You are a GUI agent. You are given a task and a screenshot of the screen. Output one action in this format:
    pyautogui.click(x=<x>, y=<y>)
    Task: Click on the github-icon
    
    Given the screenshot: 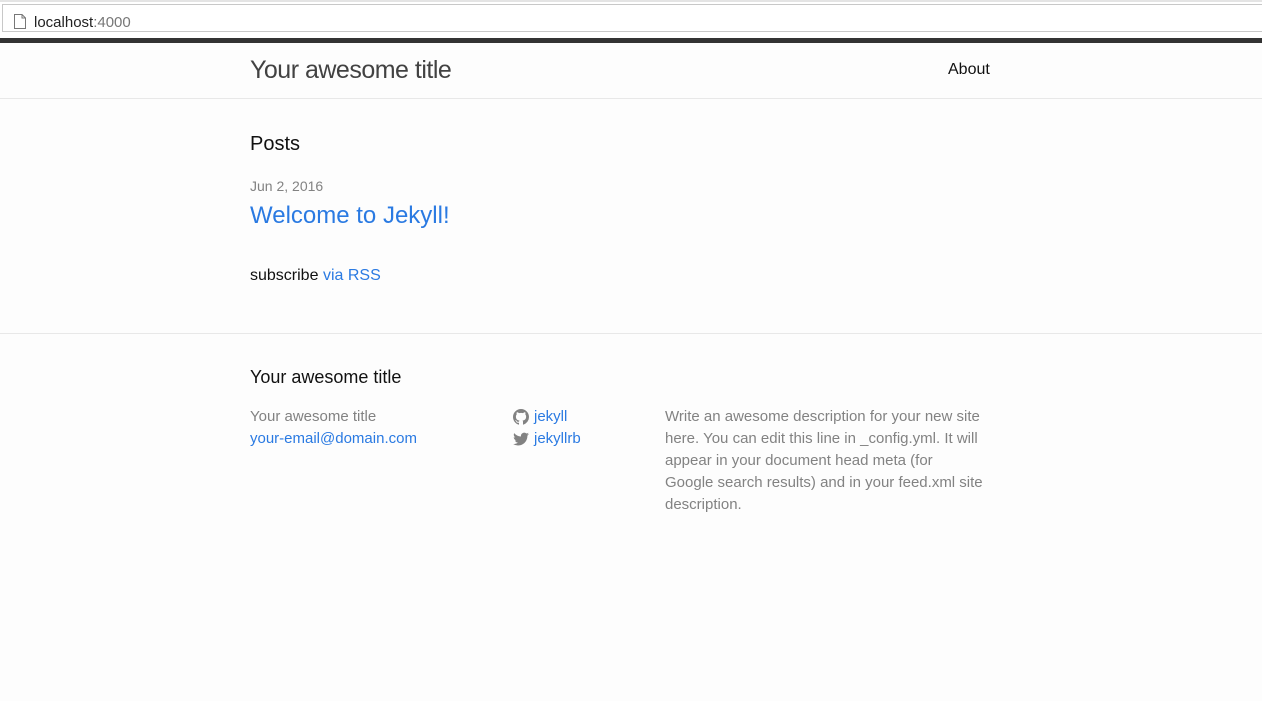 What is the action you would take?
    pyautogui.click(x=521, y=417)
    